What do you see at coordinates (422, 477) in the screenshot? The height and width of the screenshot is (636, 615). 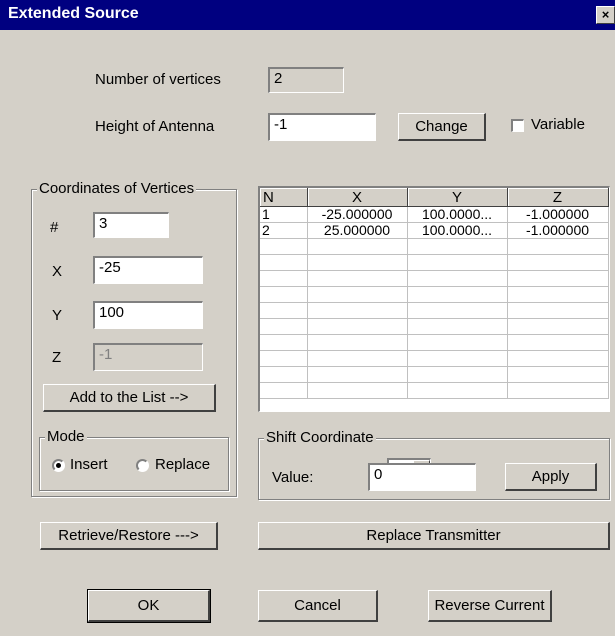 I see `shift-value-input: 0` at bounding box center [422, 477].